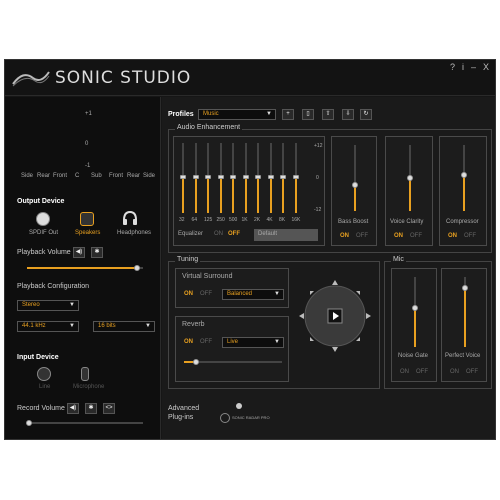  Describe the element at coordinates (452, 236) in the screenshot. I see `compressor-on-toggle: ON` at that location.